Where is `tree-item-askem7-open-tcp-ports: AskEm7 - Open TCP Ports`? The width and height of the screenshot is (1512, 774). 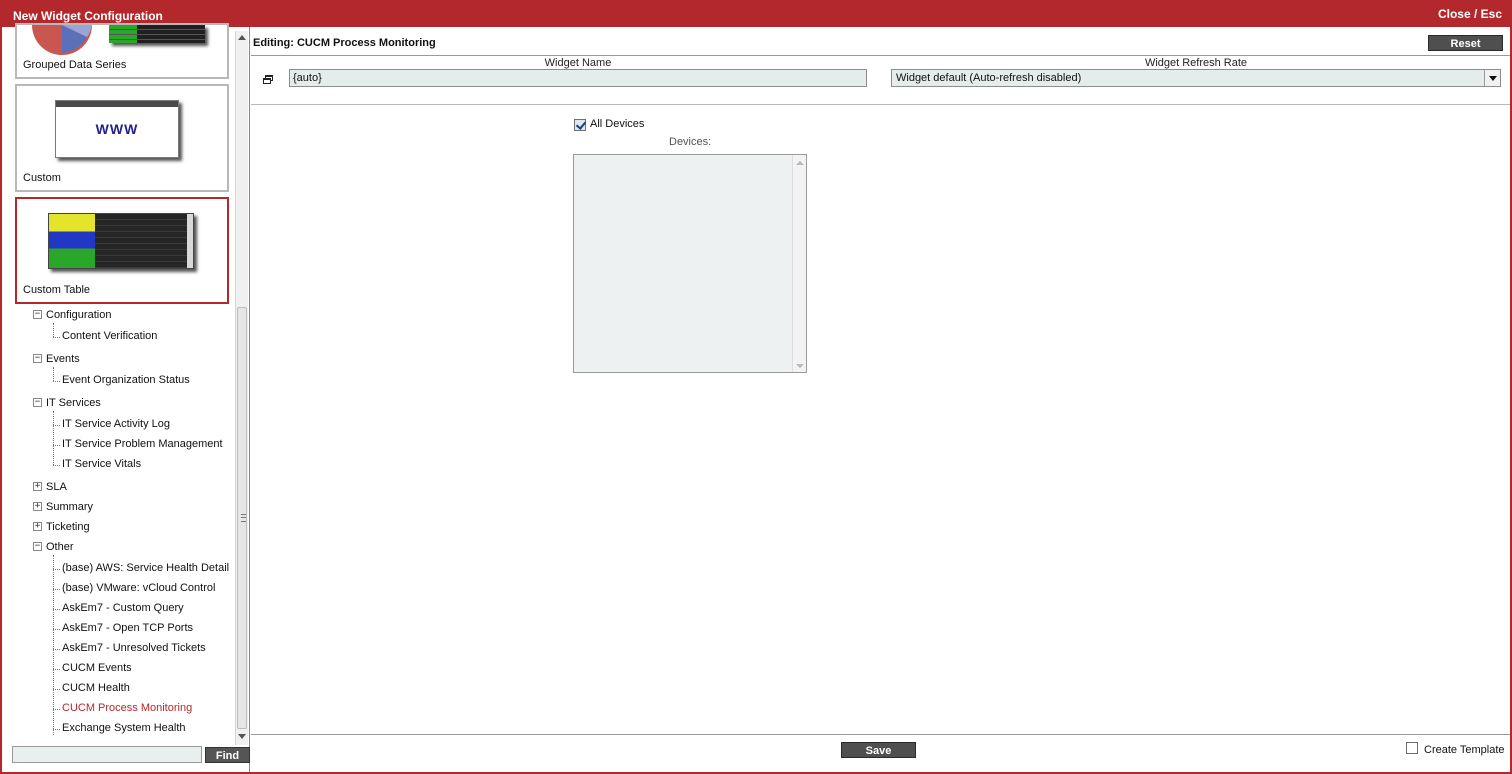
tree-item-askem7-open-tcp-ports: AskEm7 - Open TCP Ports is located at coordinates (127, 628).